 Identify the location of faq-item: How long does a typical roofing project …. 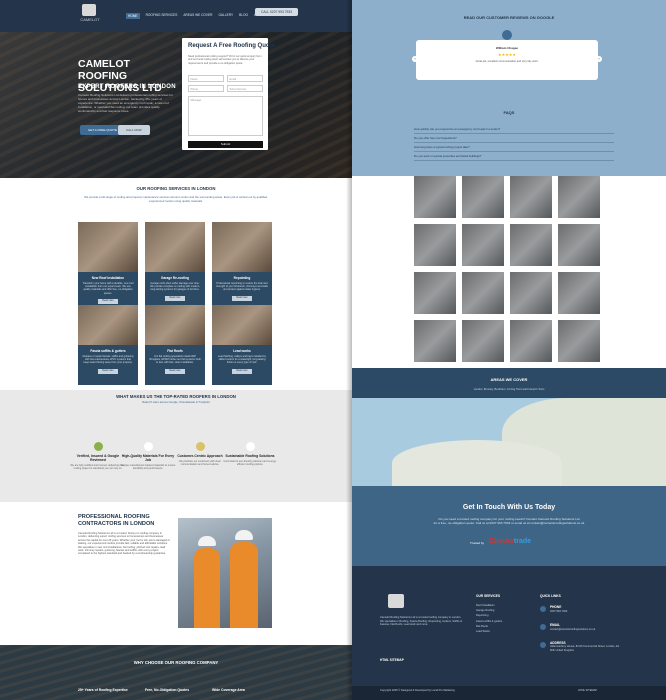
(514, 148).